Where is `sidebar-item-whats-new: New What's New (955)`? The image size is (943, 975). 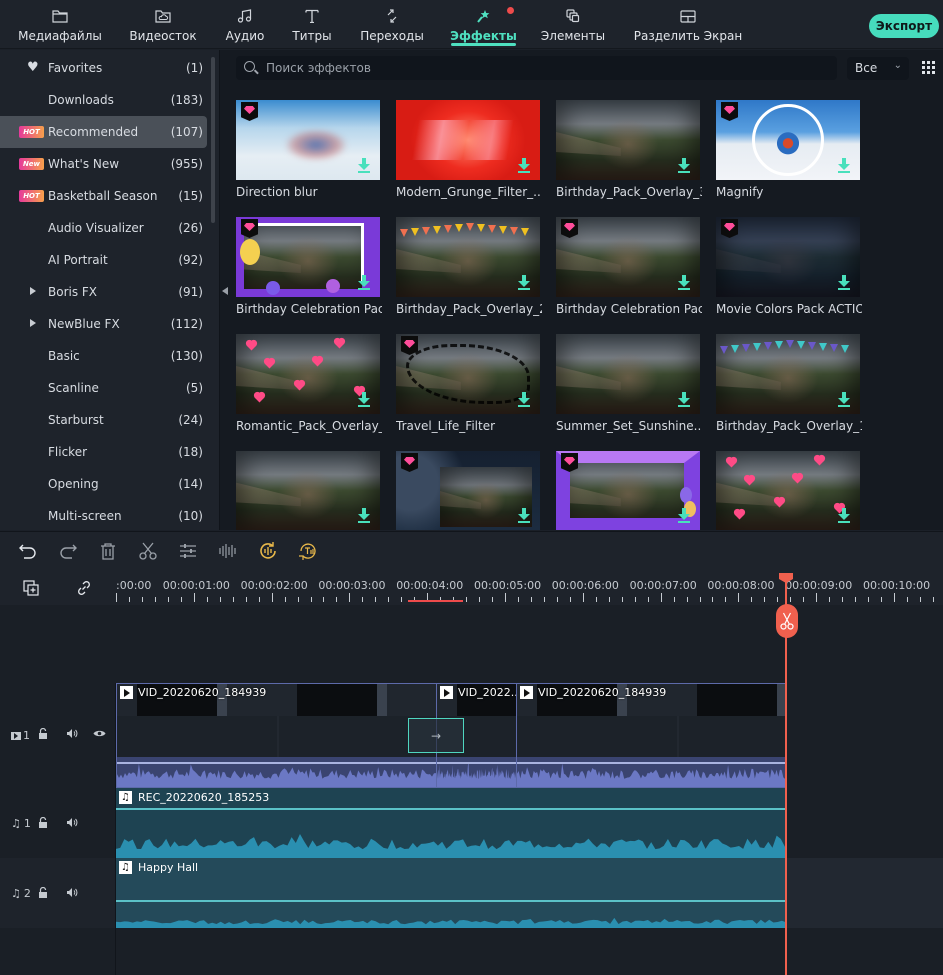 sidebar-item-whats-new: New What's New (955) is located at coordinates (103, 164).